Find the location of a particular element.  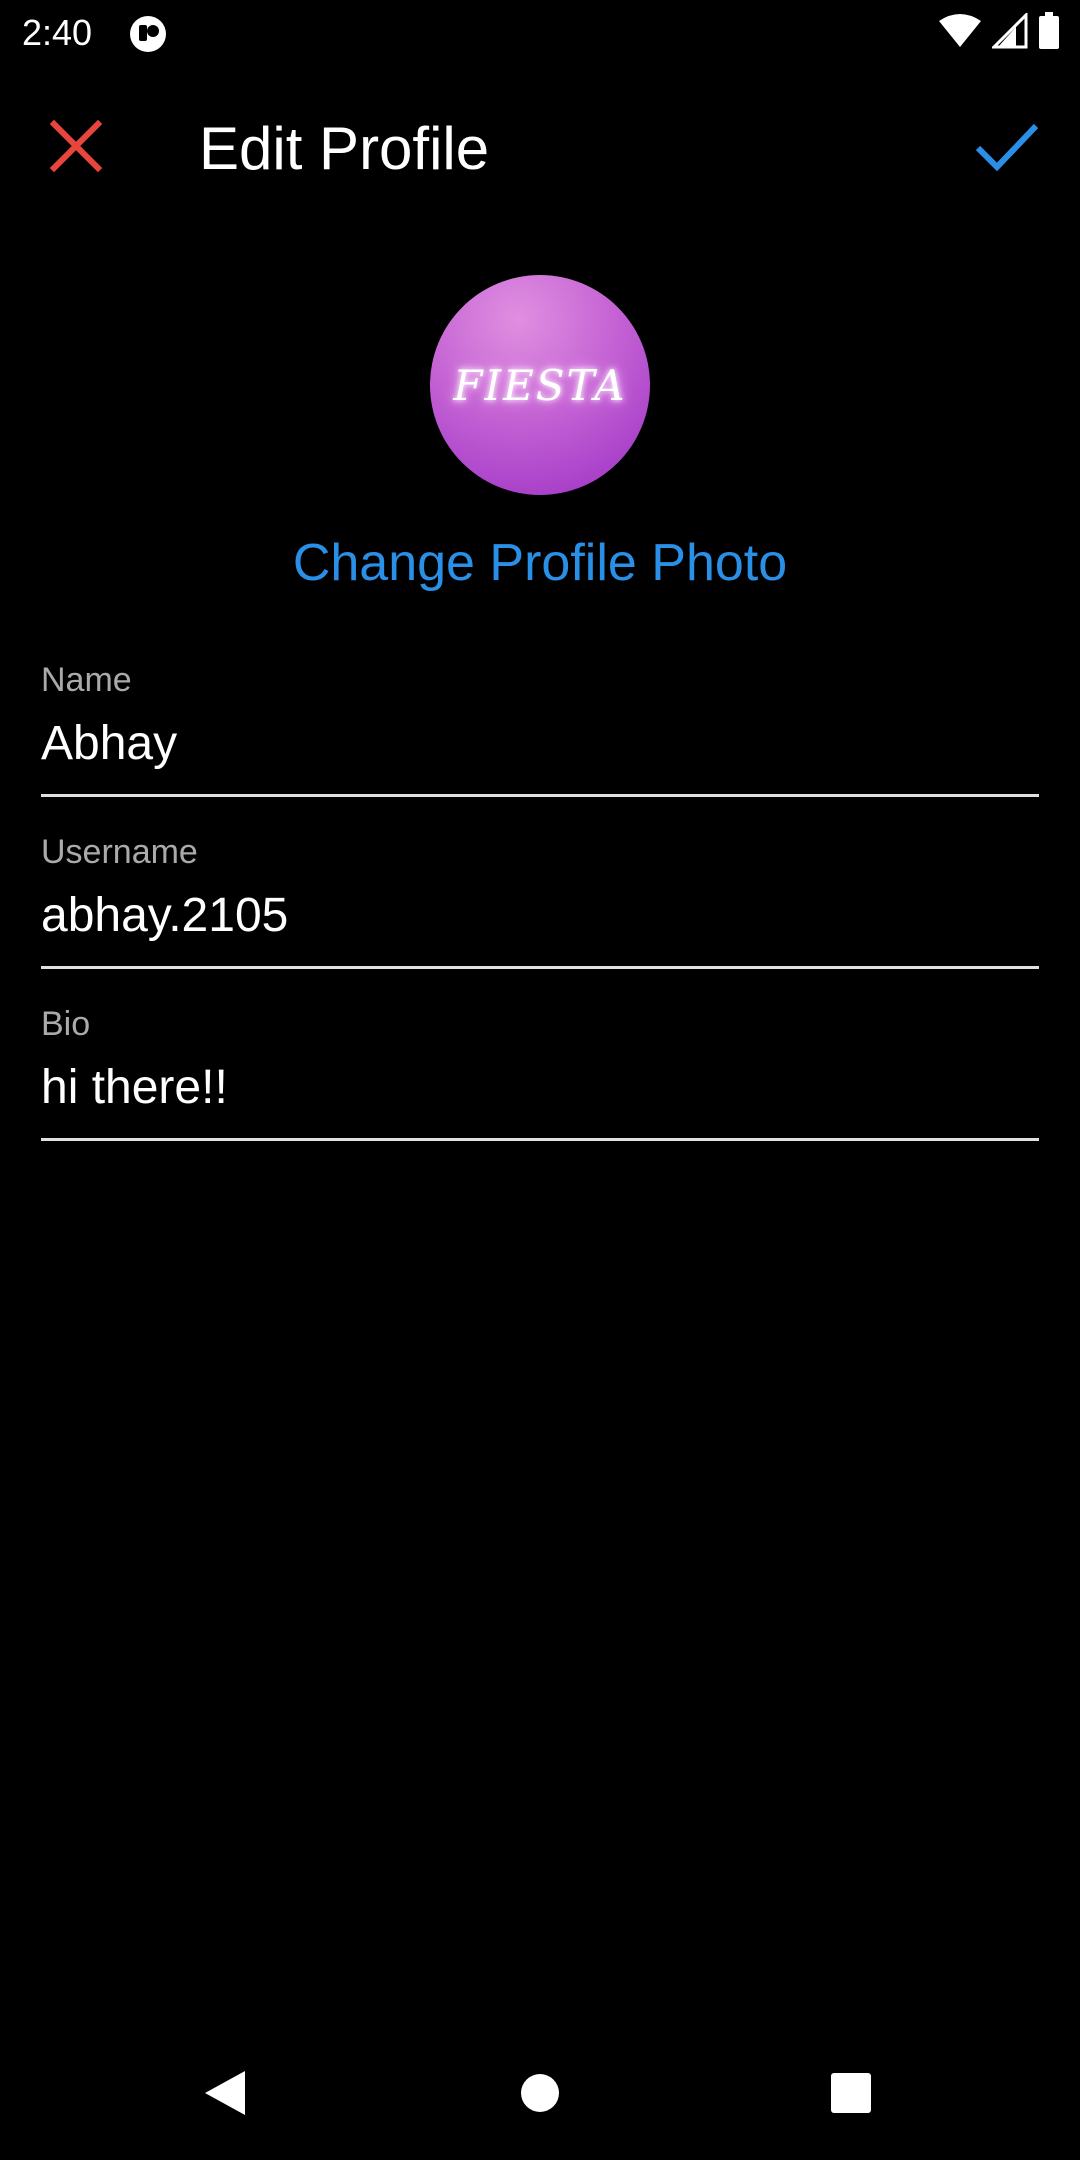

username-field-label: Username is located at coordinates (119, 852).